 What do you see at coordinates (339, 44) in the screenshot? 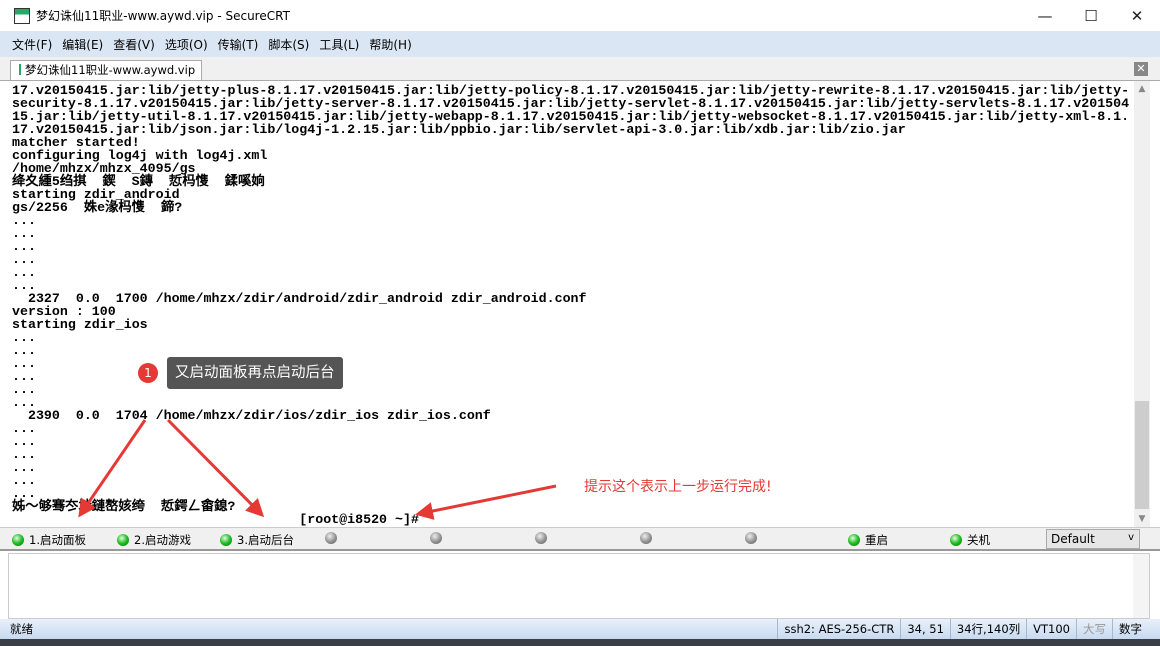
I see `menu-tools: 工具(L)` at bounding box center [339, 44].